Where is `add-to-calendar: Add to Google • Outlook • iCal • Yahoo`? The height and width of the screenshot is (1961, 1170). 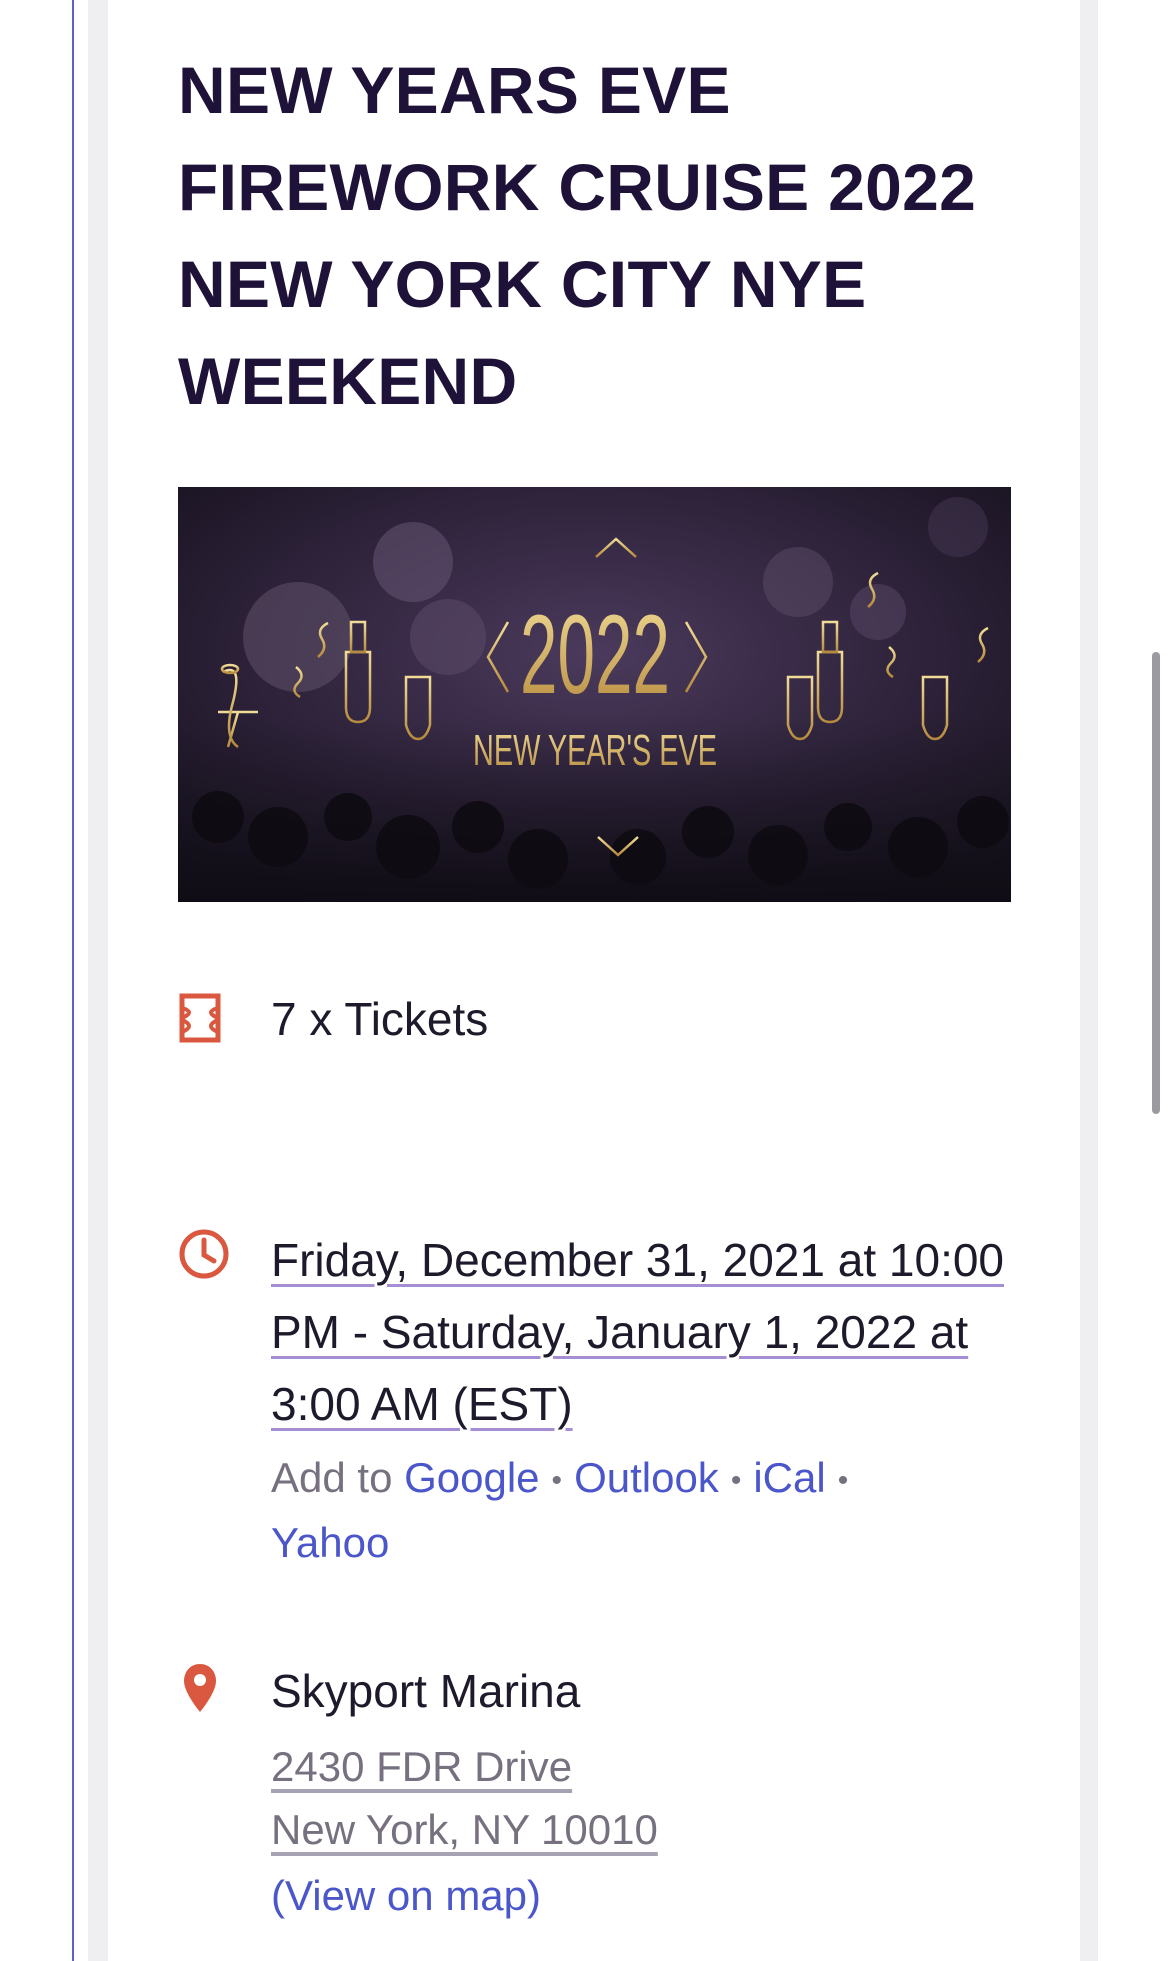
add-to-calendar: Add to Google • Outlook • iCal • Yahoo is located at coordinates (641, 1510).